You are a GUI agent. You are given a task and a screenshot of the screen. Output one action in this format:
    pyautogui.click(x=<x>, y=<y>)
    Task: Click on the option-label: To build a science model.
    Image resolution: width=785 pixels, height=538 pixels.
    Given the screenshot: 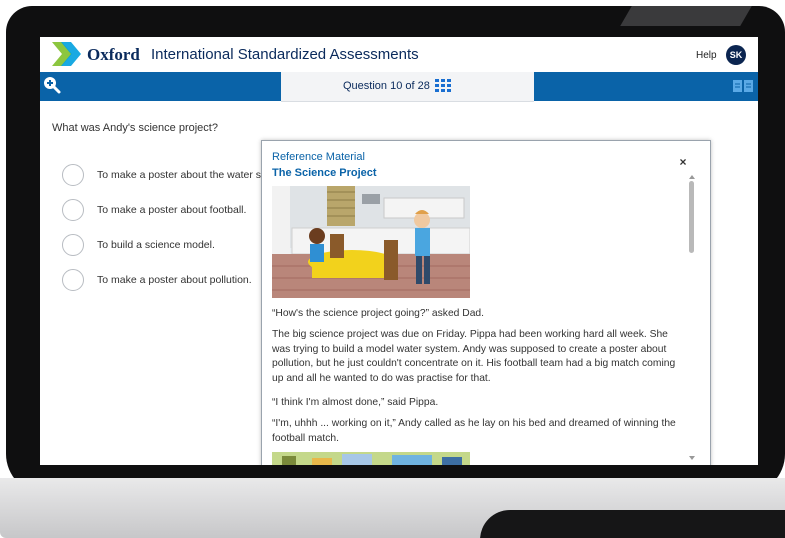 What is the action you would take?
    pyautogui.click(x=156, y=245)
    